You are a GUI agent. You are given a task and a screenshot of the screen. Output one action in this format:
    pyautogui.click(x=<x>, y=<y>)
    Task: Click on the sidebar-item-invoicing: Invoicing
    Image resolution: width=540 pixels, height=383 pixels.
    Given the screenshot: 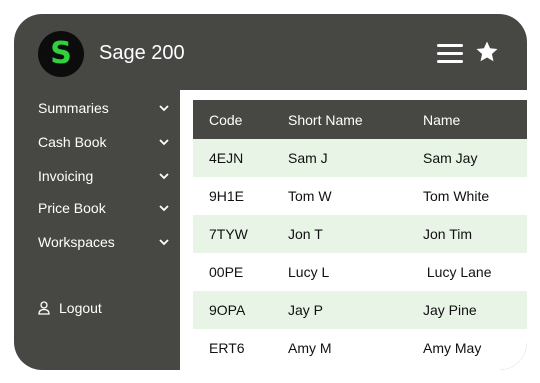 What is the action you would take?
    pyautogui.click(x=104, y=176)
    